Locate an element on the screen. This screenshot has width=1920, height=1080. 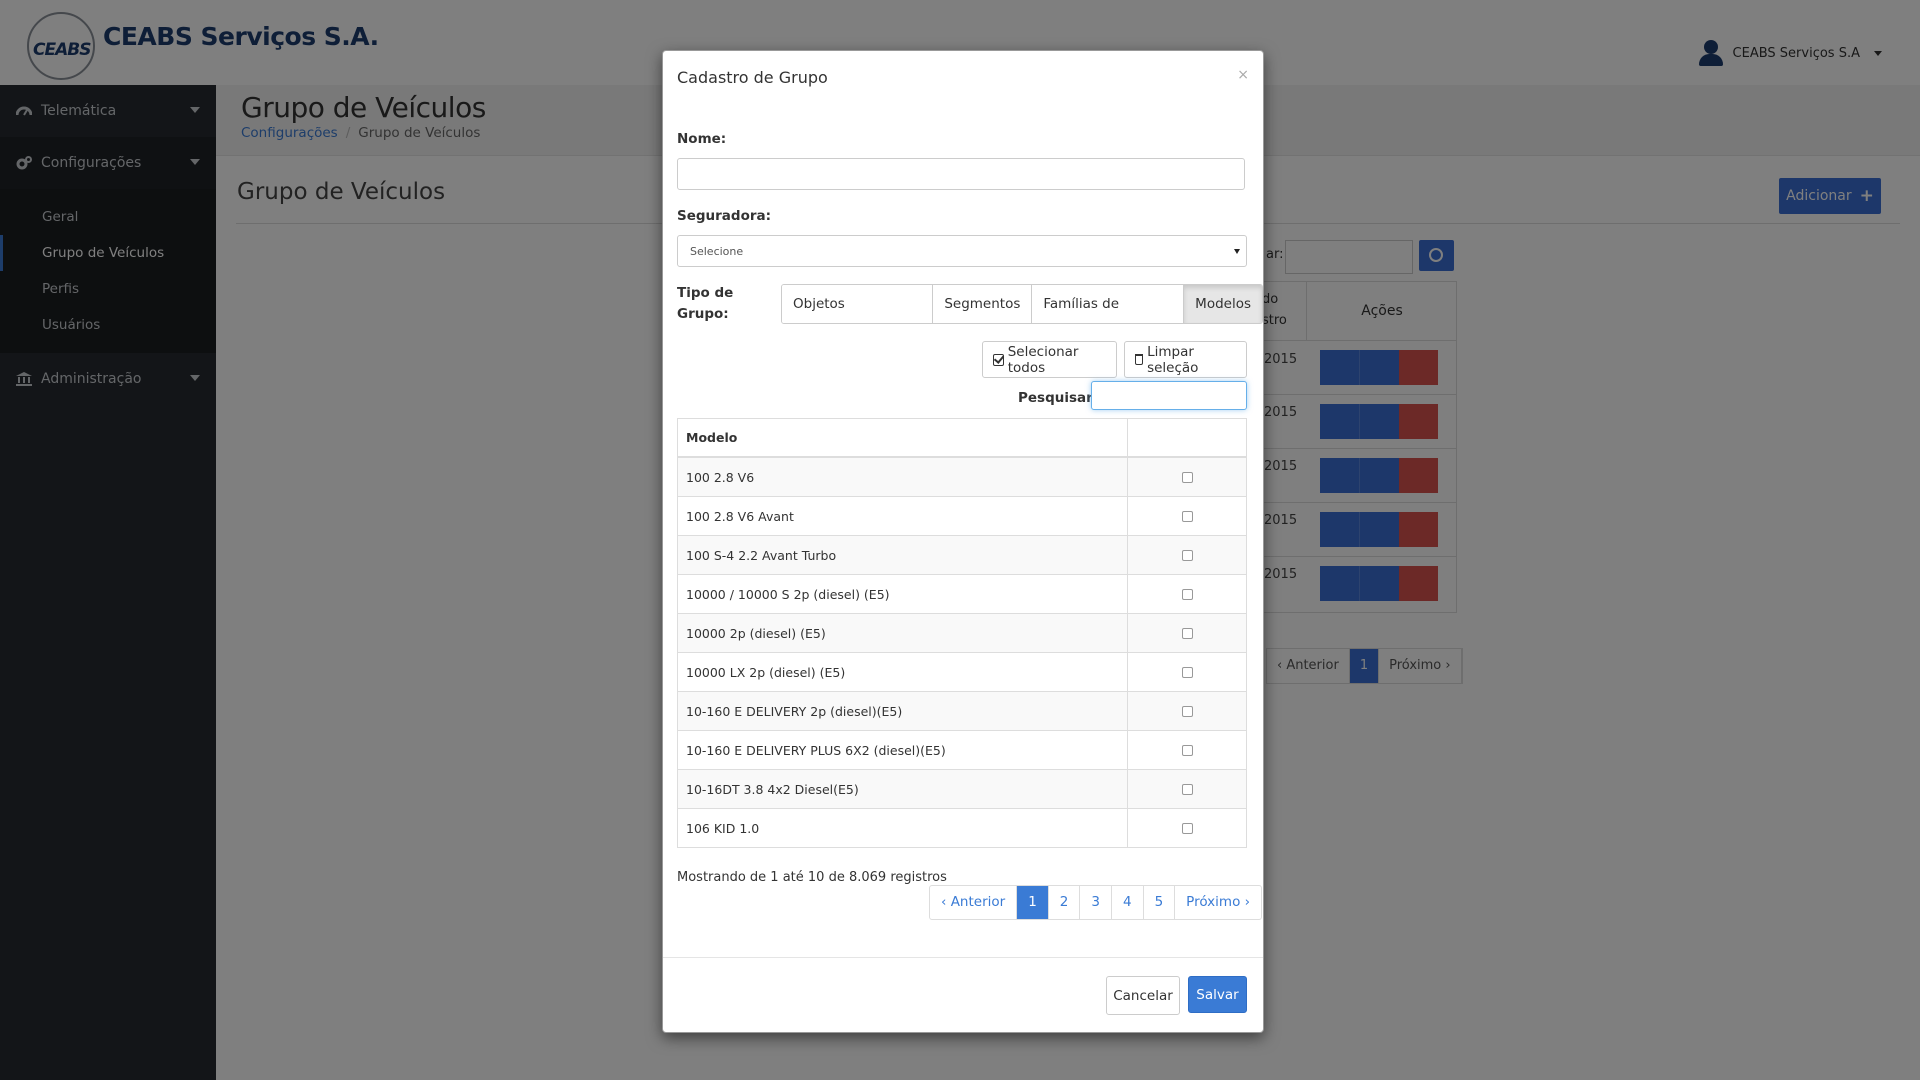
page-button-3: 3 is located at coordinates (1096, 902).